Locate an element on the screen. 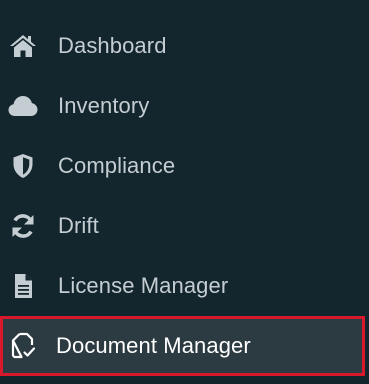 The width and height of the screenshot is (369, 384). sidebar-item-label: Dashboard is located at coordinates (112, 45).